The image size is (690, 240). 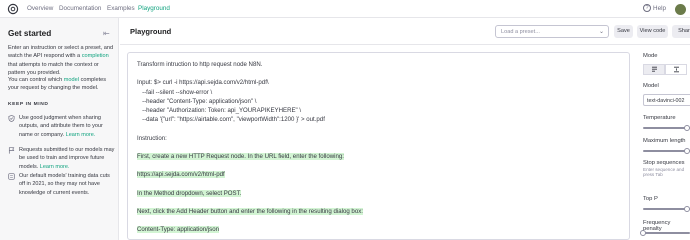 I want to click on frequency-penalty-slider-handle, so click(x=643, y=233).